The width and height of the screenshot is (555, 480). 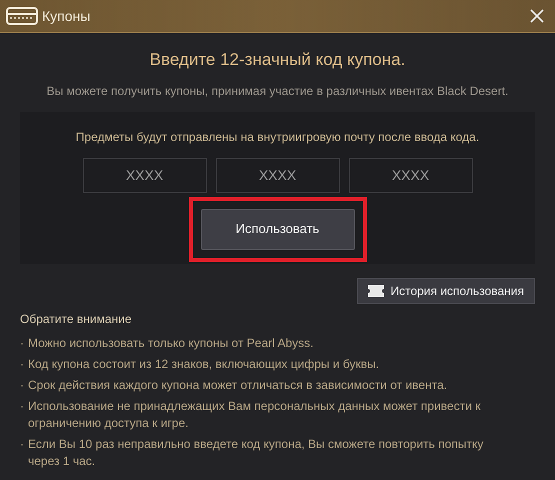 I want to click on info-text: Предметы будут отправлены на внутриигровую почту после ввода кода., so click(x=278, y=137).